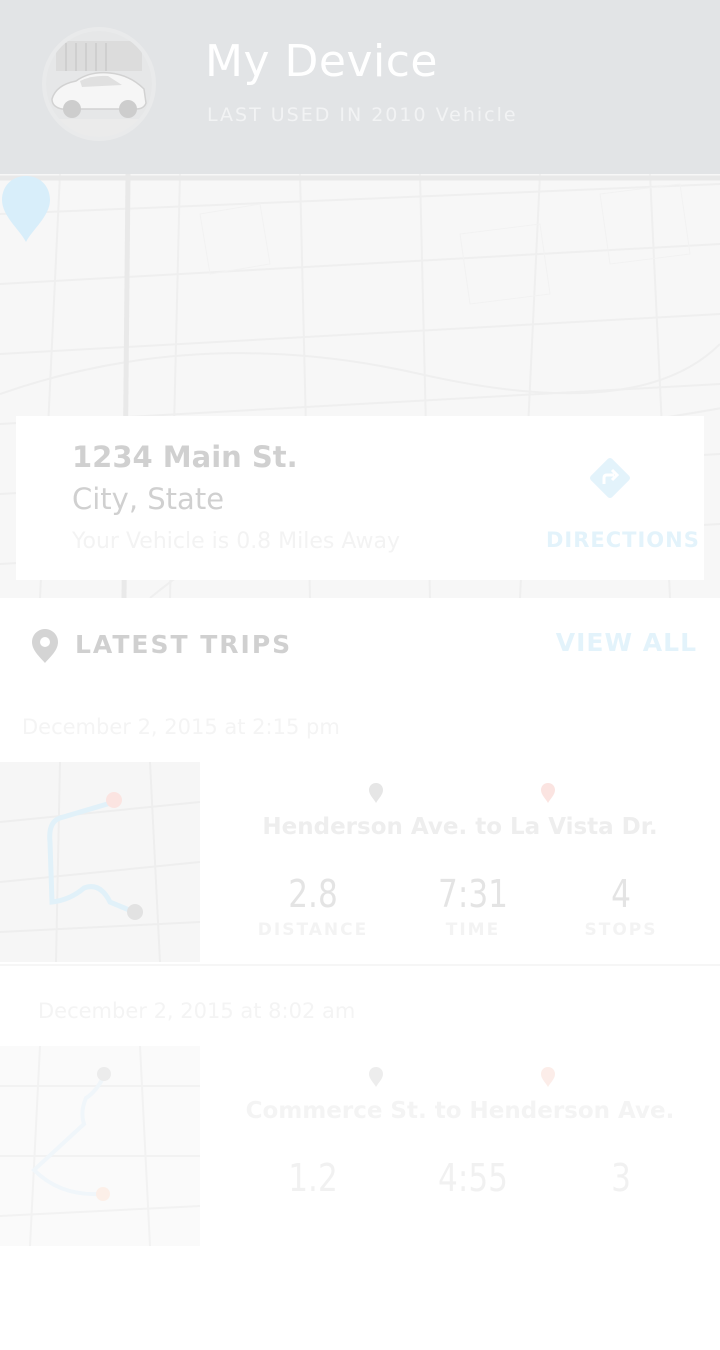 The image size is (720, 1350). I want to click on location-pin-icon, so click(45, 646).